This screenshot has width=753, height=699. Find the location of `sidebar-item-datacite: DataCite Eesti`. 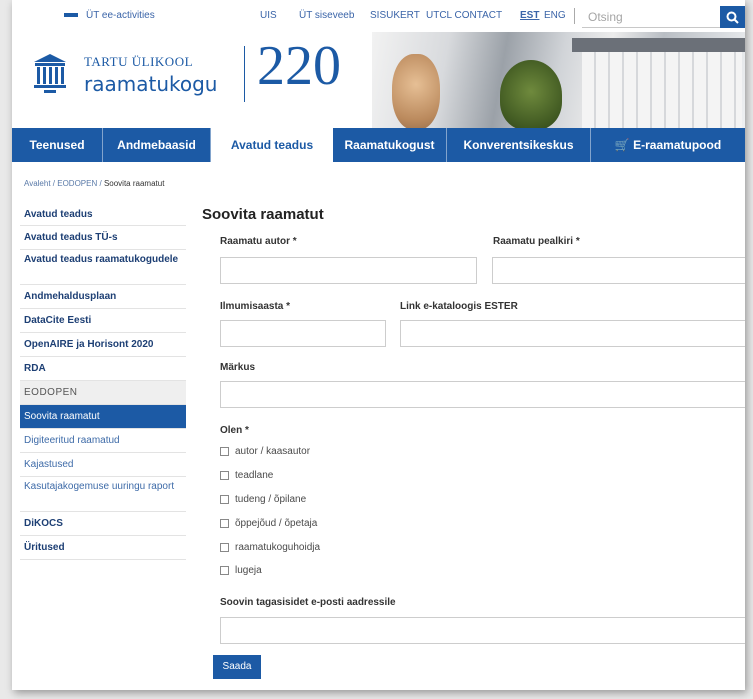

sidebar-item-datacite: DataCite Eesti is located at coordinates (103, 321).